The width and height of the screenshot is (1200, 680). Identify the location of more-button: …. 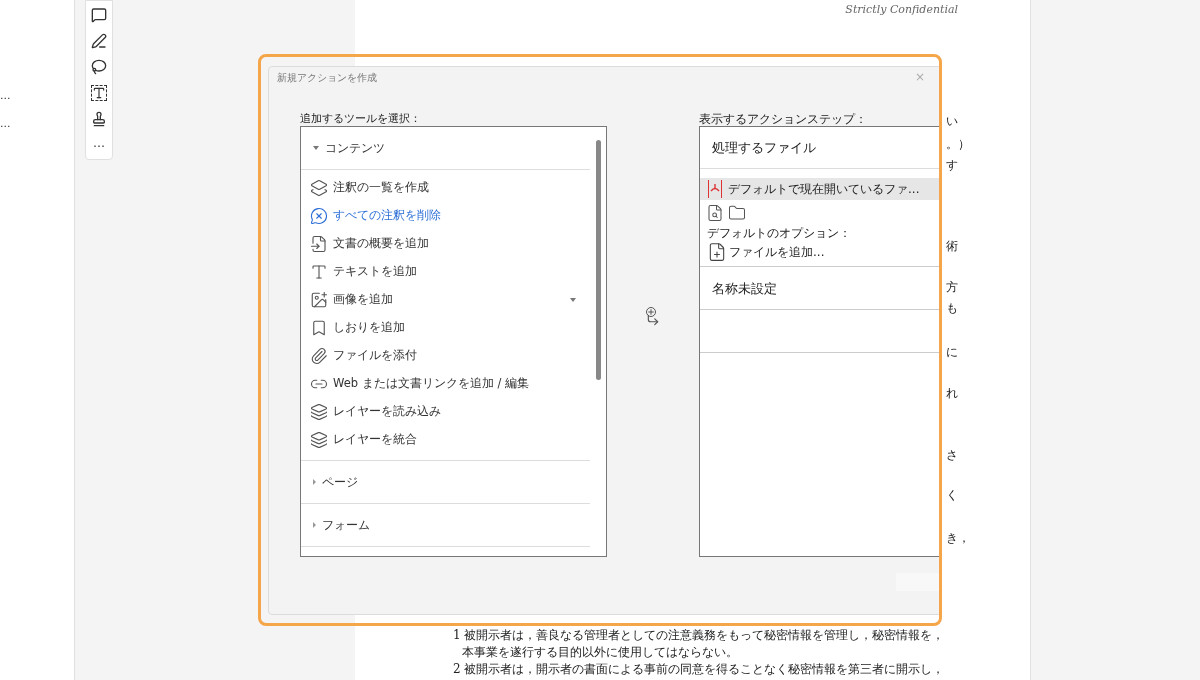
(99, 145).